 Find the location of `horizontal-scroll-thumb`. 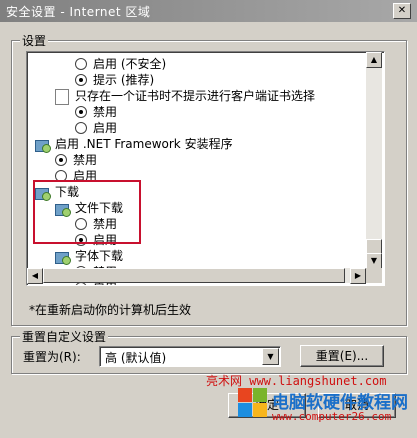

horizontal-scroll-thumb is located at coordinates (194, 275).